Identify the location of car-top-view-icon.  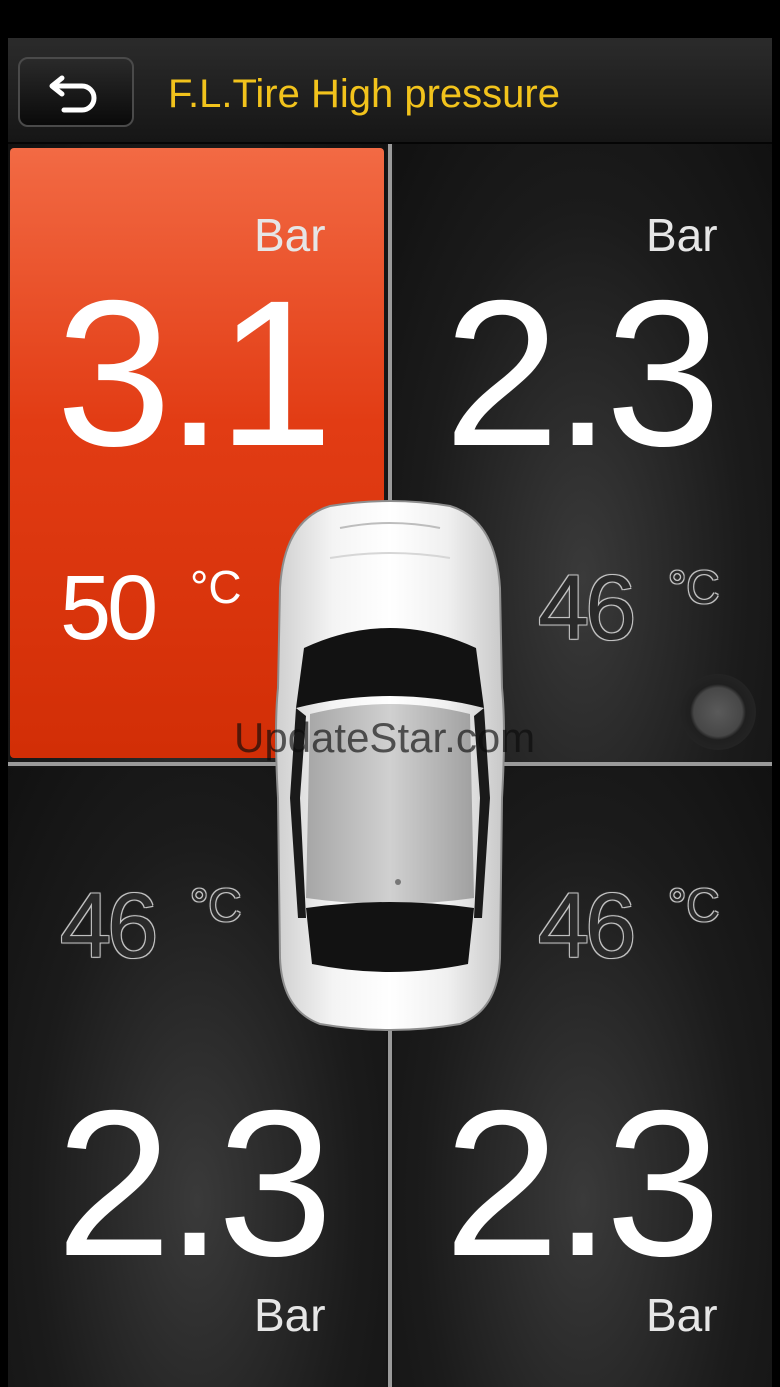
(390, 765).